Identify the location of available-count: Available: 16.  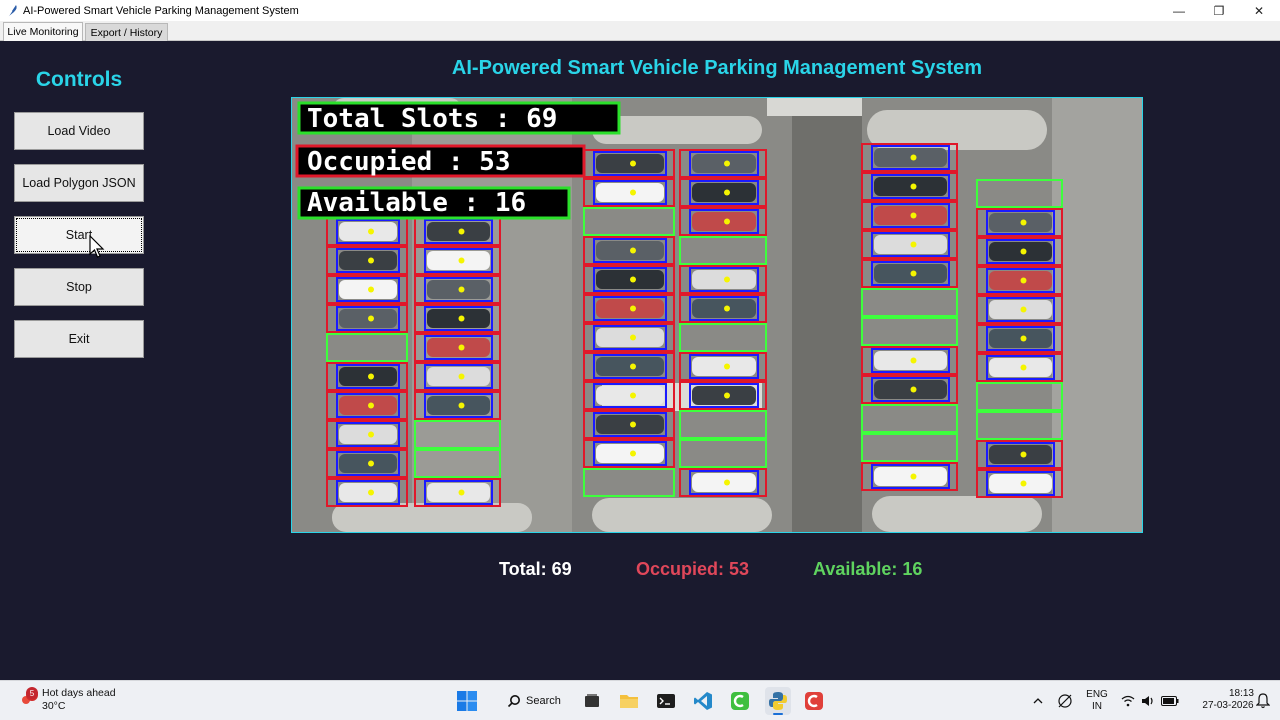
(868, 569).